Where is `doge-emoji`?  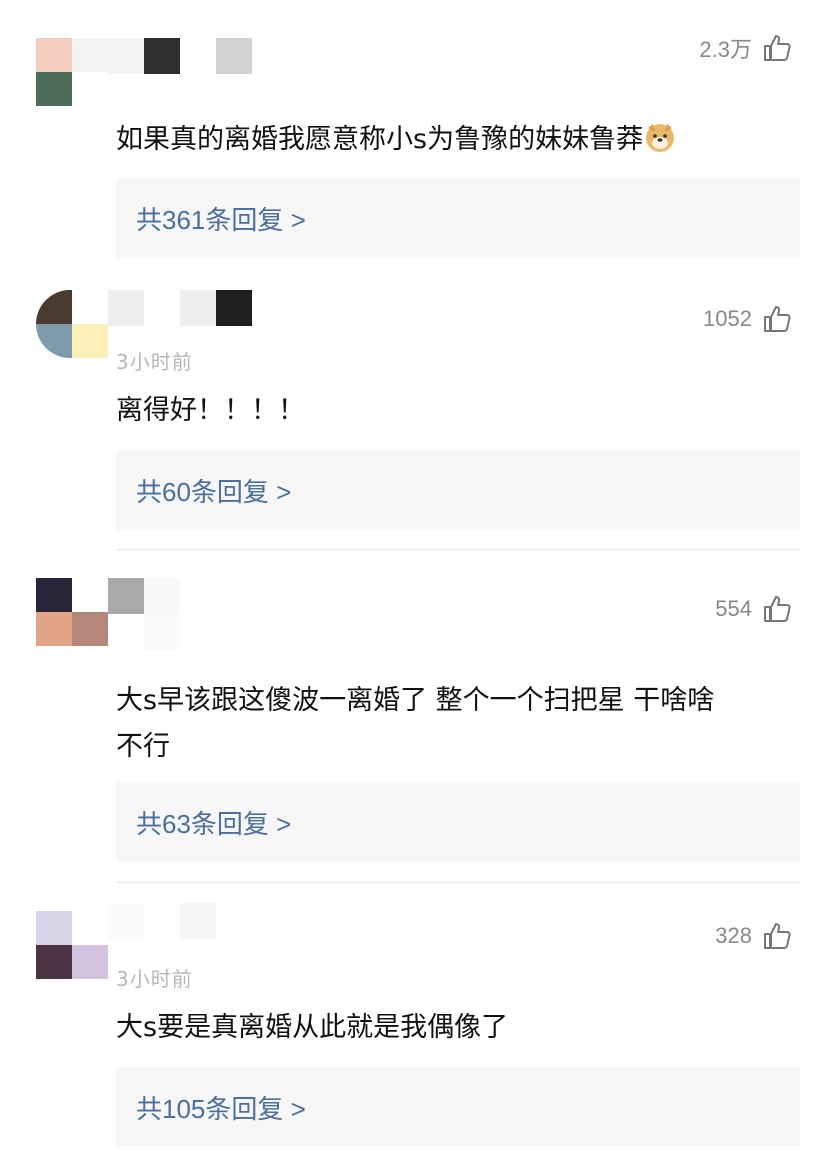 doge-emoji is located at coordinates (660, 138).